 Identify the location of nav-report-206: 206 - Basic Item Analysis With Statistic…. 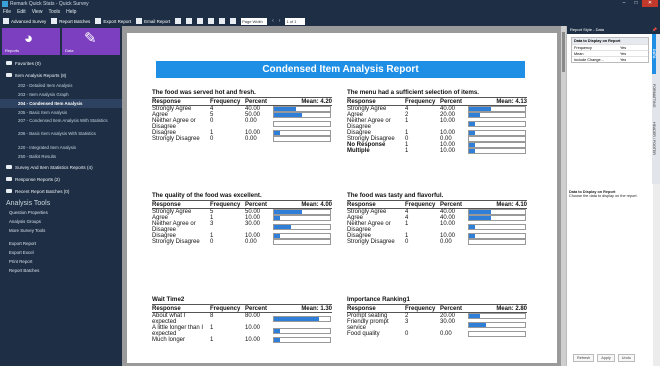
(61, 136).